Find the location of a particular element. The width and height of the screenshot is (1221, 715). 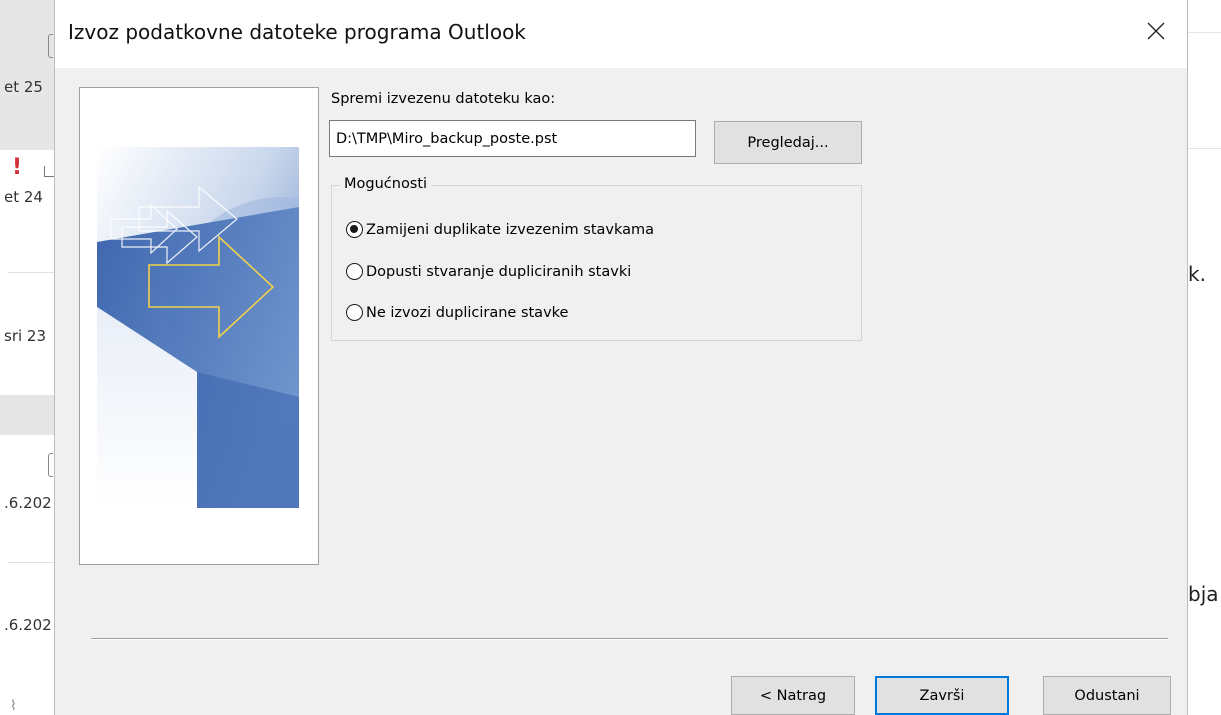

attachment-icon: ⌇ is located at coordinates (13, 706).